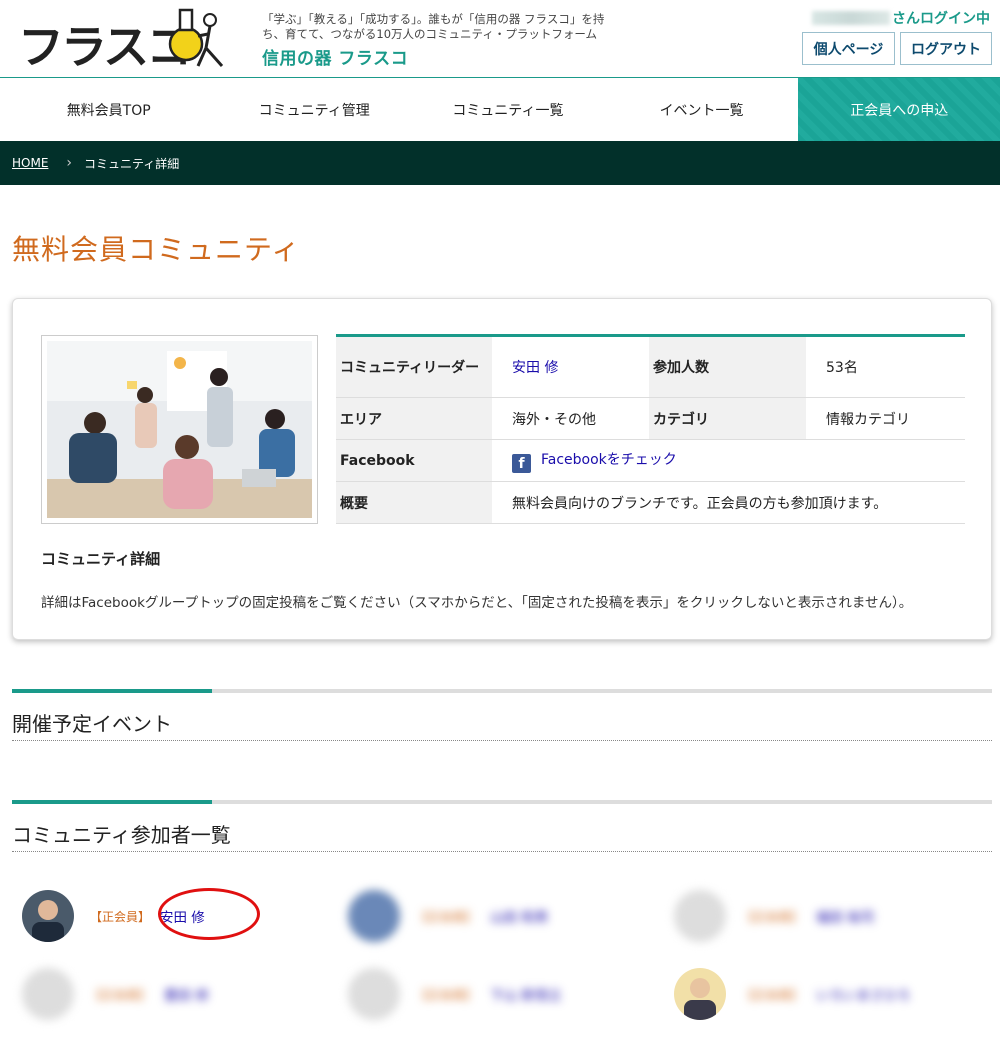  What do you see at coordinates (414, 502) in the screenshot?
I see `summary-label: 概要` at bounding box center [414, 502].